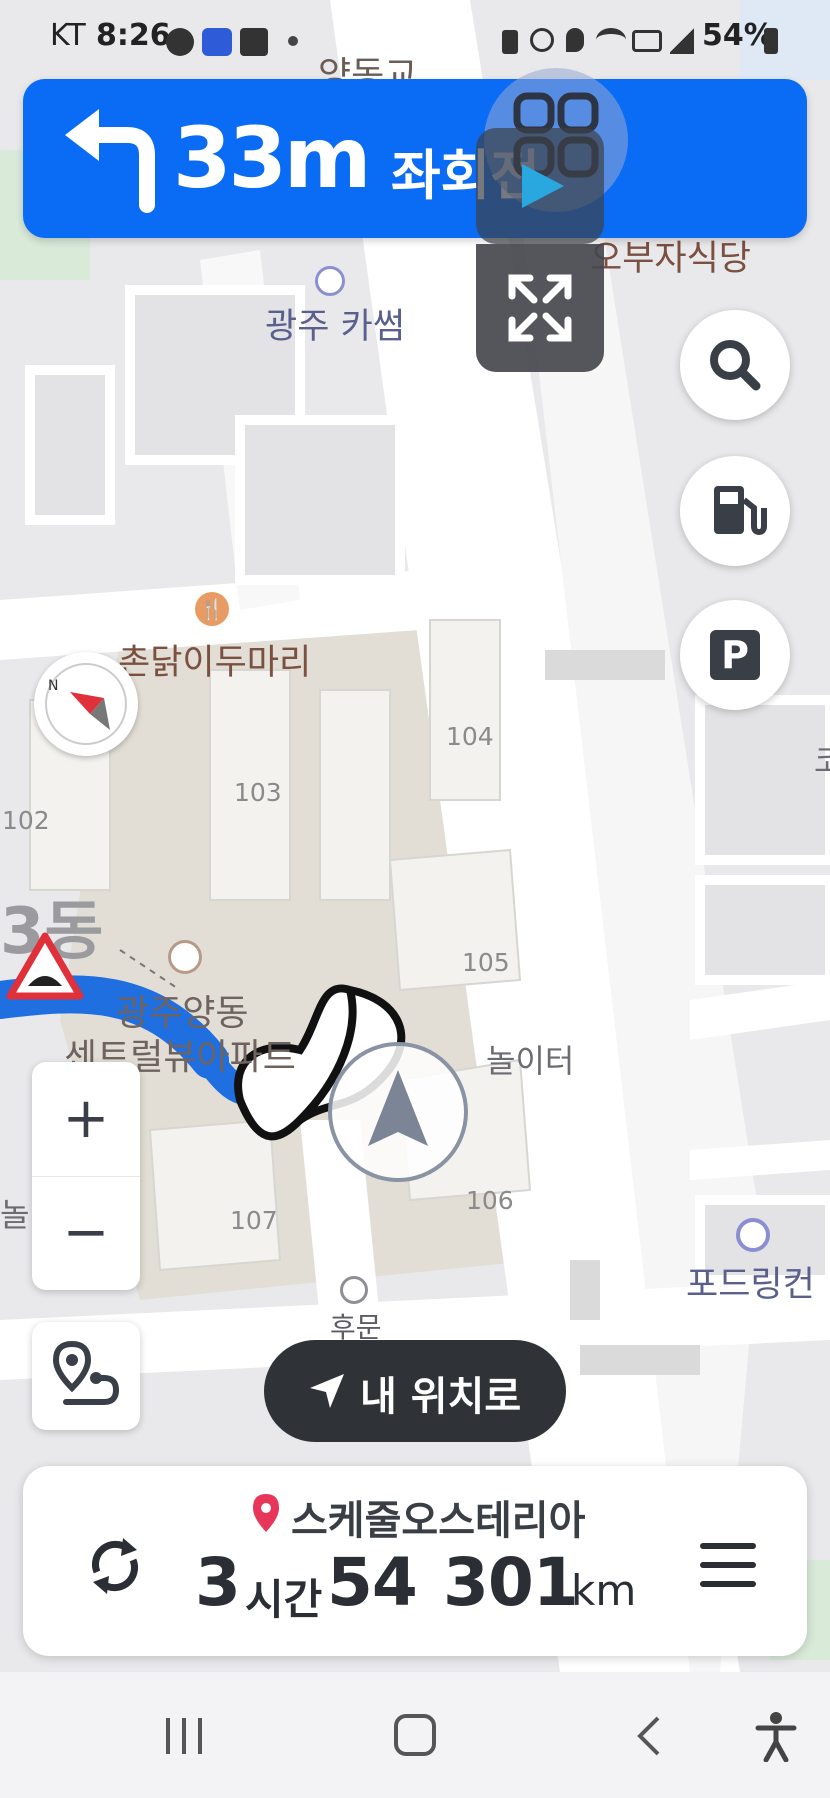 This screenshot has height=1798, width=830. I want to click on gas-station-icon, so click(740, 511).